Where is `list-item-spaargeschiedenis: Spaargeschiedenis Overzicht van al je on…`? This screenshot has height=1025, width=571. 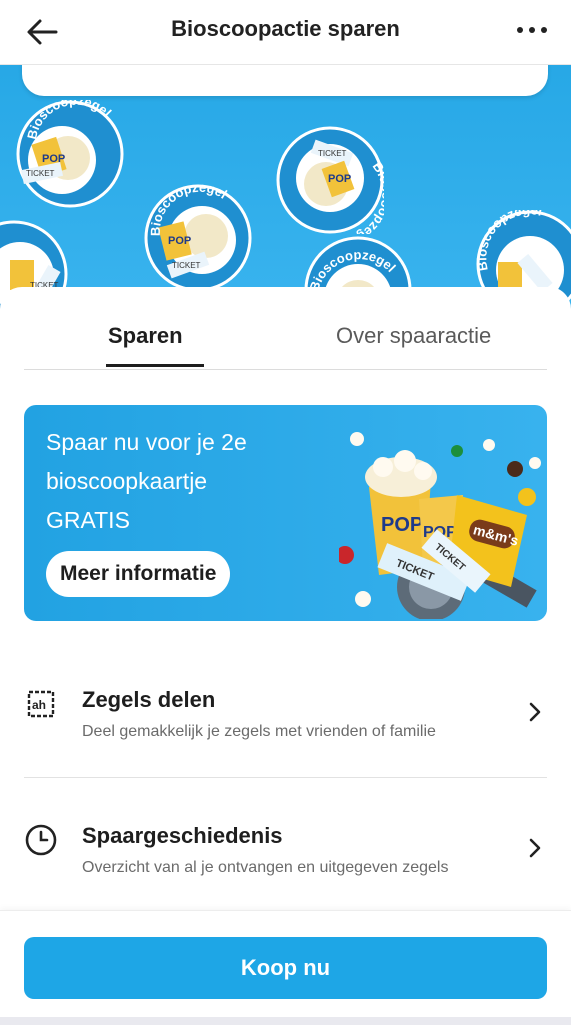 list-item-spaargeschiedenis: Spaargeschiedenis Overzicht van al je on… is located at coordinates (285, 858).